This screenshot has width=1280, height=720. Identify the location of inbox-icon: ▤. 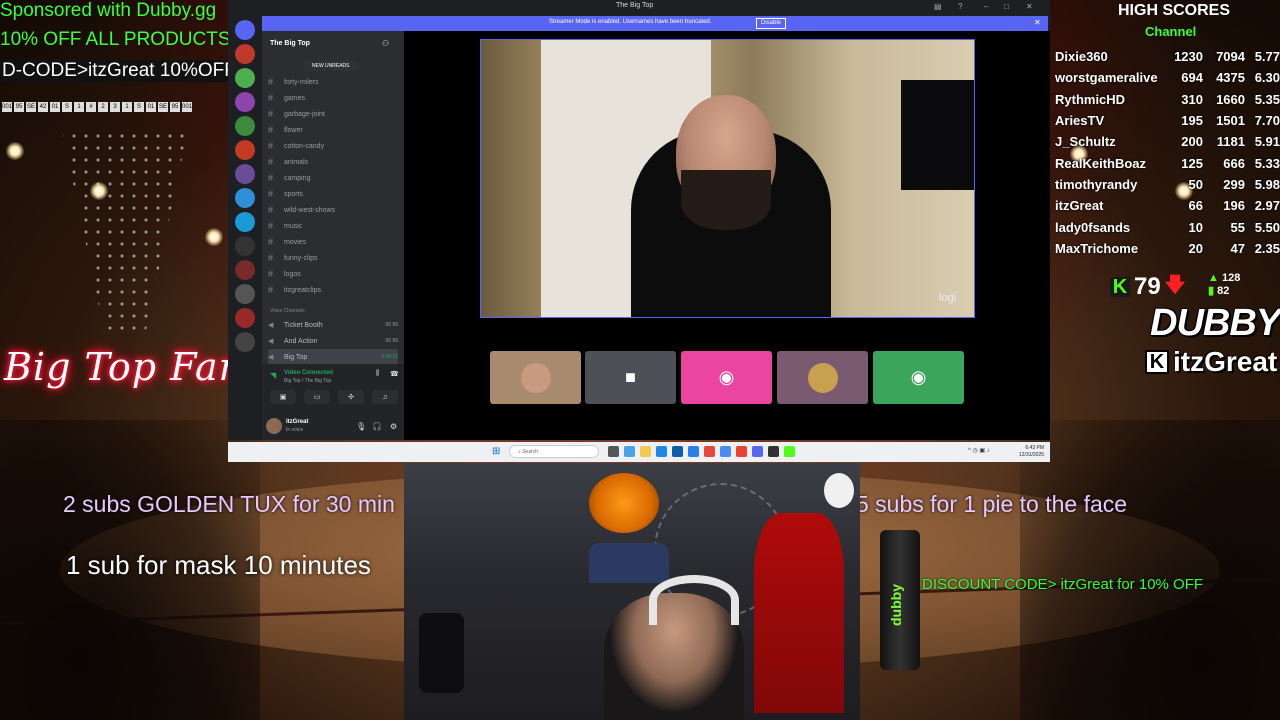
(938, 6).